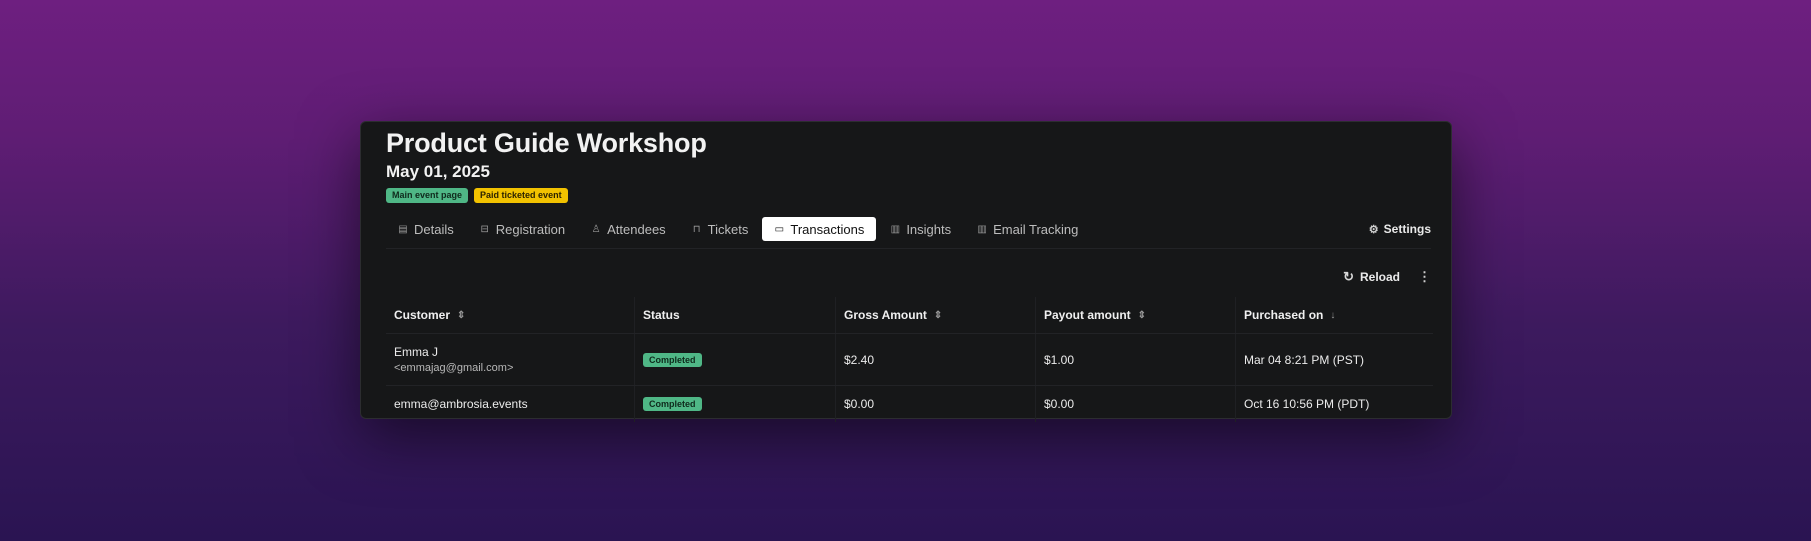 The image size is (1811, 541). I want to click on column-label: Payout amount, so click(1087, 315).